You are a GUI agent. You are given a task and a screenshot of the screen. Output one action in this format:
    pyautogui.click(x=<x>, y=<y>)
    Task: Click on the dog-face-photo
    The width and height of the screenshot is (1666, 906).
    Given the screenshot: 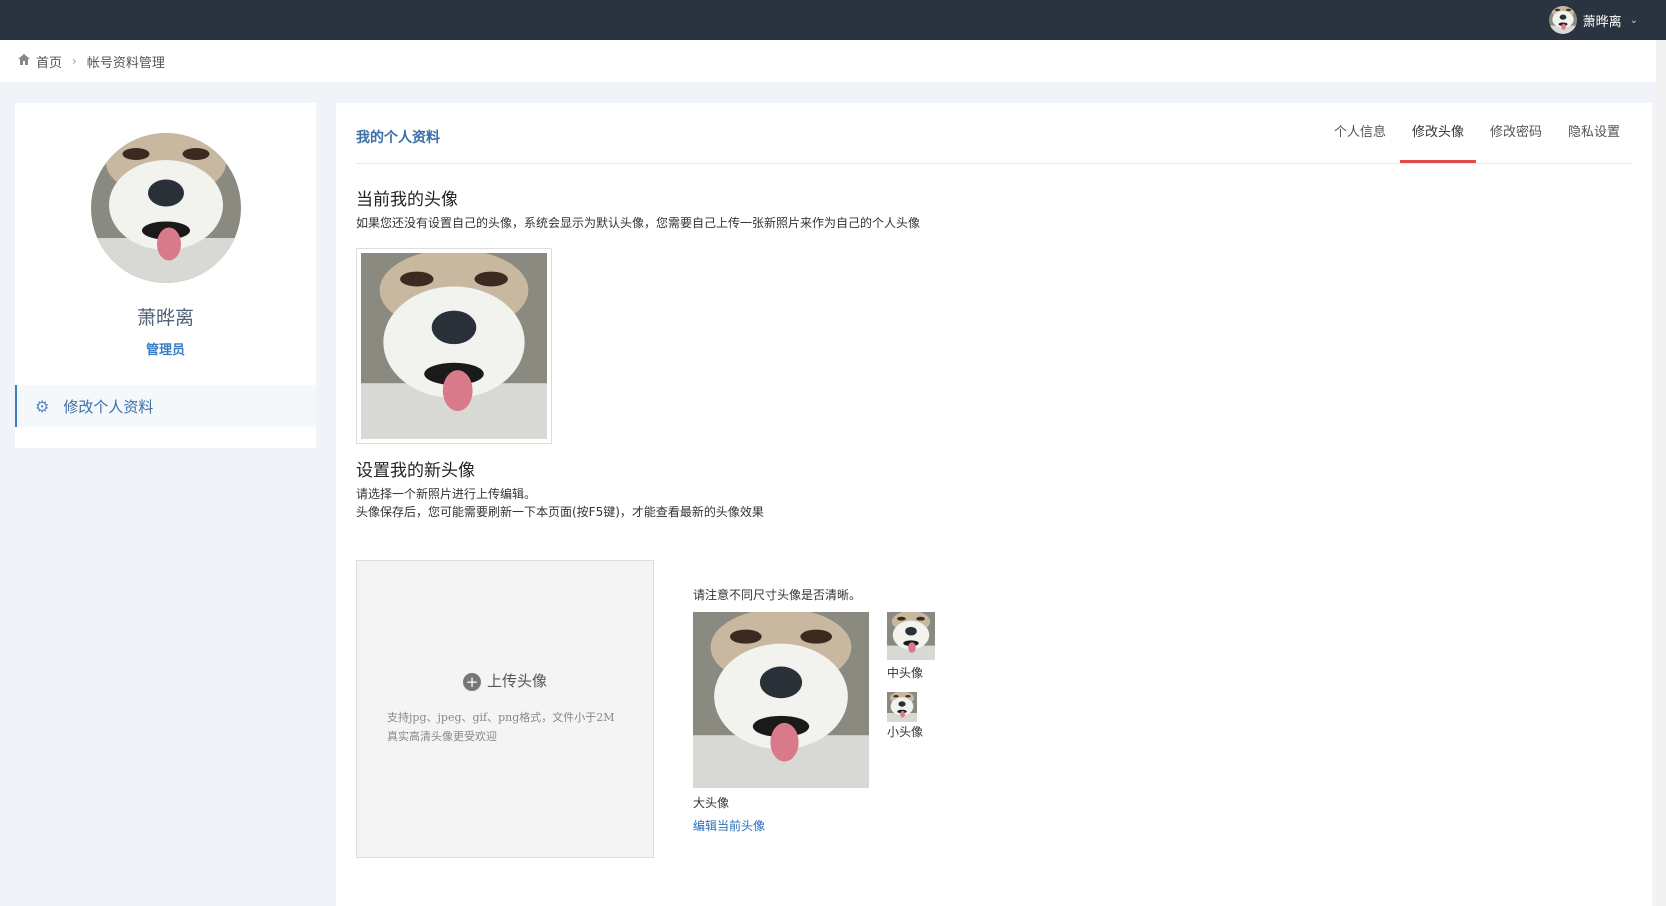 What is the action you would take?
    pyautogui.click(x=166, y=208)
    